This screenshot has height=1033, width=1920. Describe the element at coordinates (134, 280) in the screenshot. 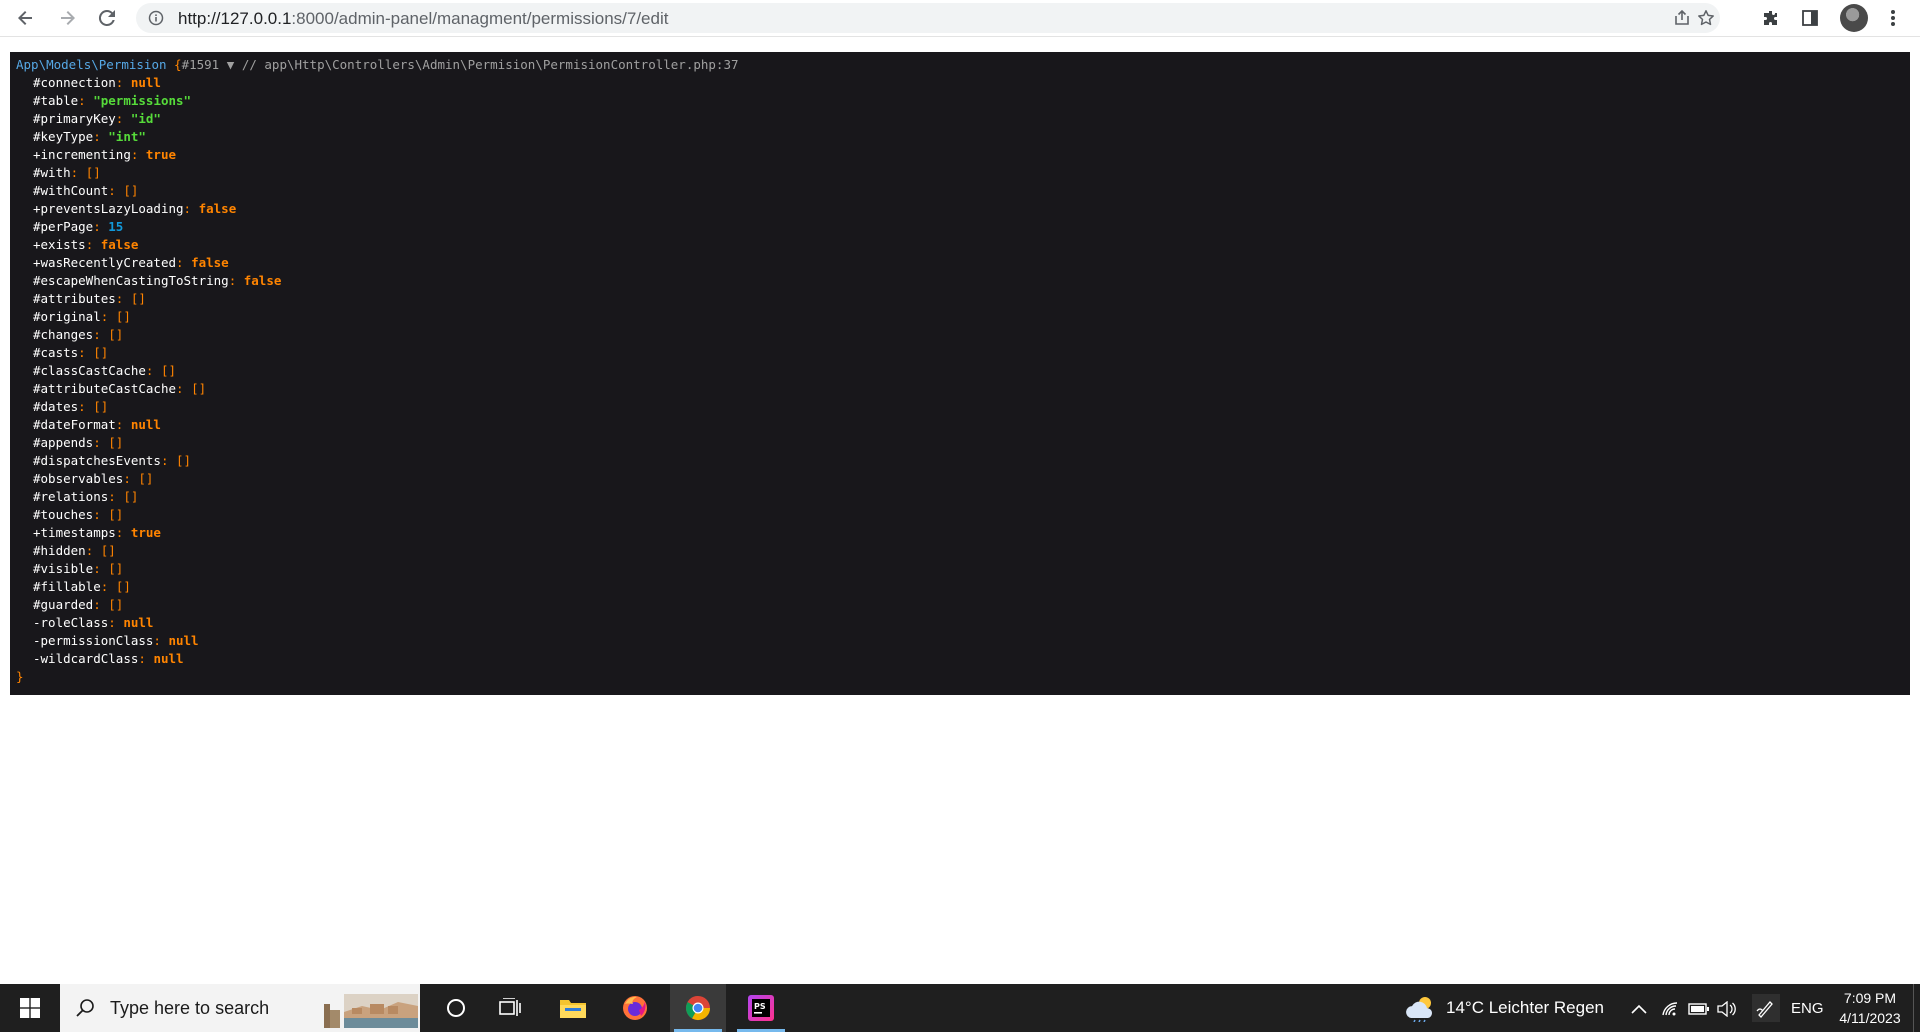

I see `property-name: escapeWhenCastingToString` at that location.